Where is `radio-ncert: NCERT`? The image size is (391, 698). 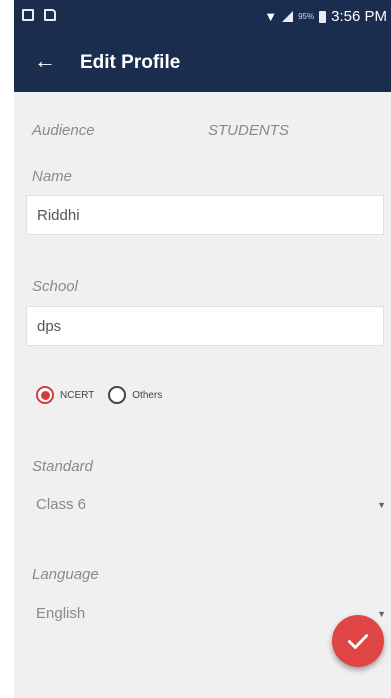 radio-ncert: NCERT is located at coordinates (65, 395).